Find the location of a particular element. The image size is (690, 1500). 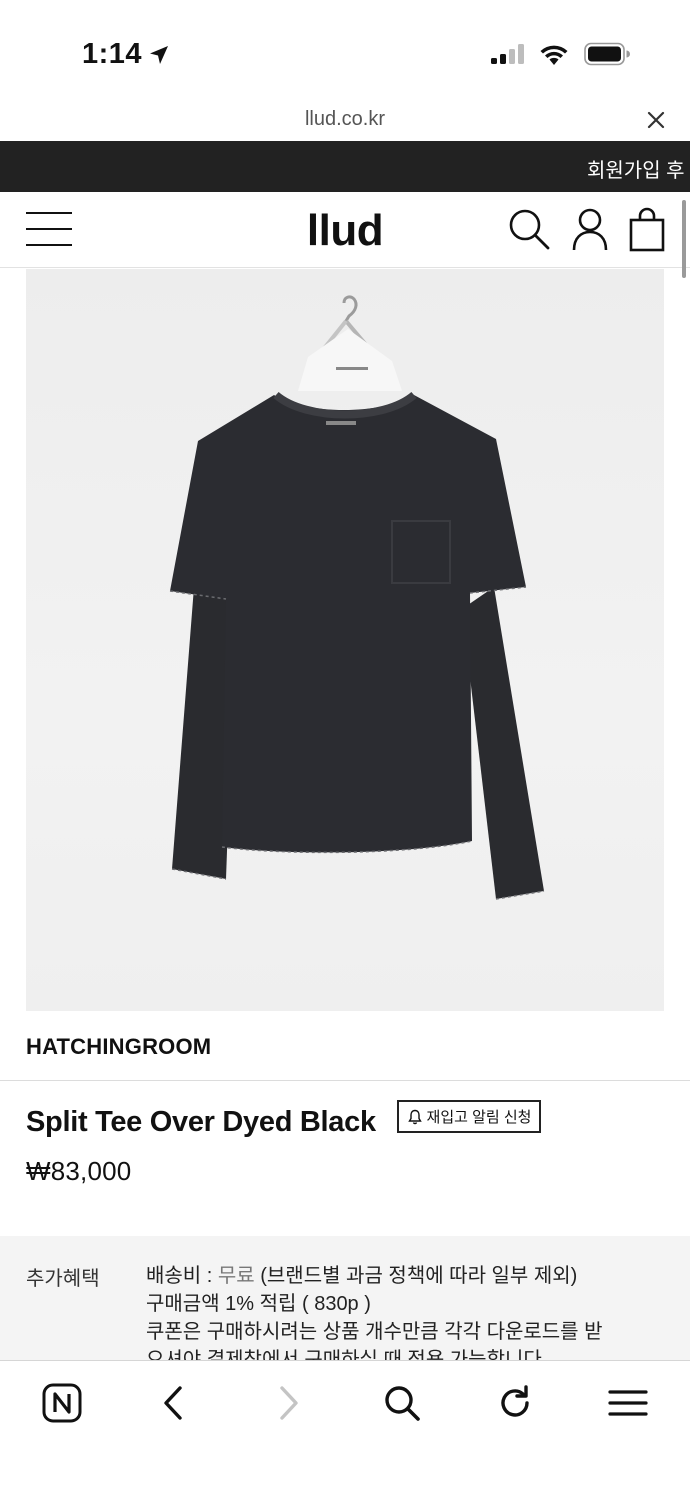

promo-banner-text: 회원가입 후 is located at coordinates (636, 171).